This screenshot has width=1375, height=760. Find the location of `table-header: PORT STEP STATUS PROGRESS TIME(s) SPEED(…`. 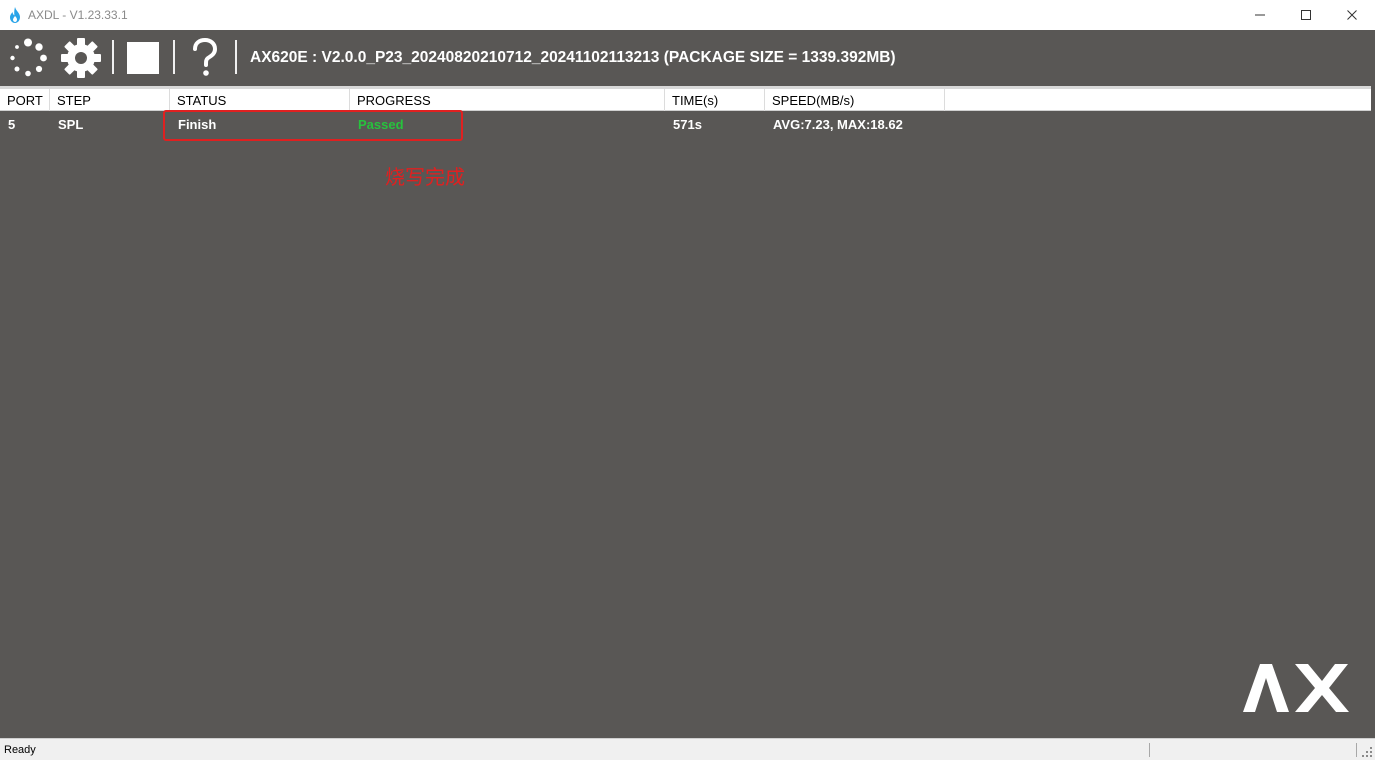

table-header: PORT STEP STATUS PROGRESS TIME(s) SPEED(… is located at coordinates (685, 100).